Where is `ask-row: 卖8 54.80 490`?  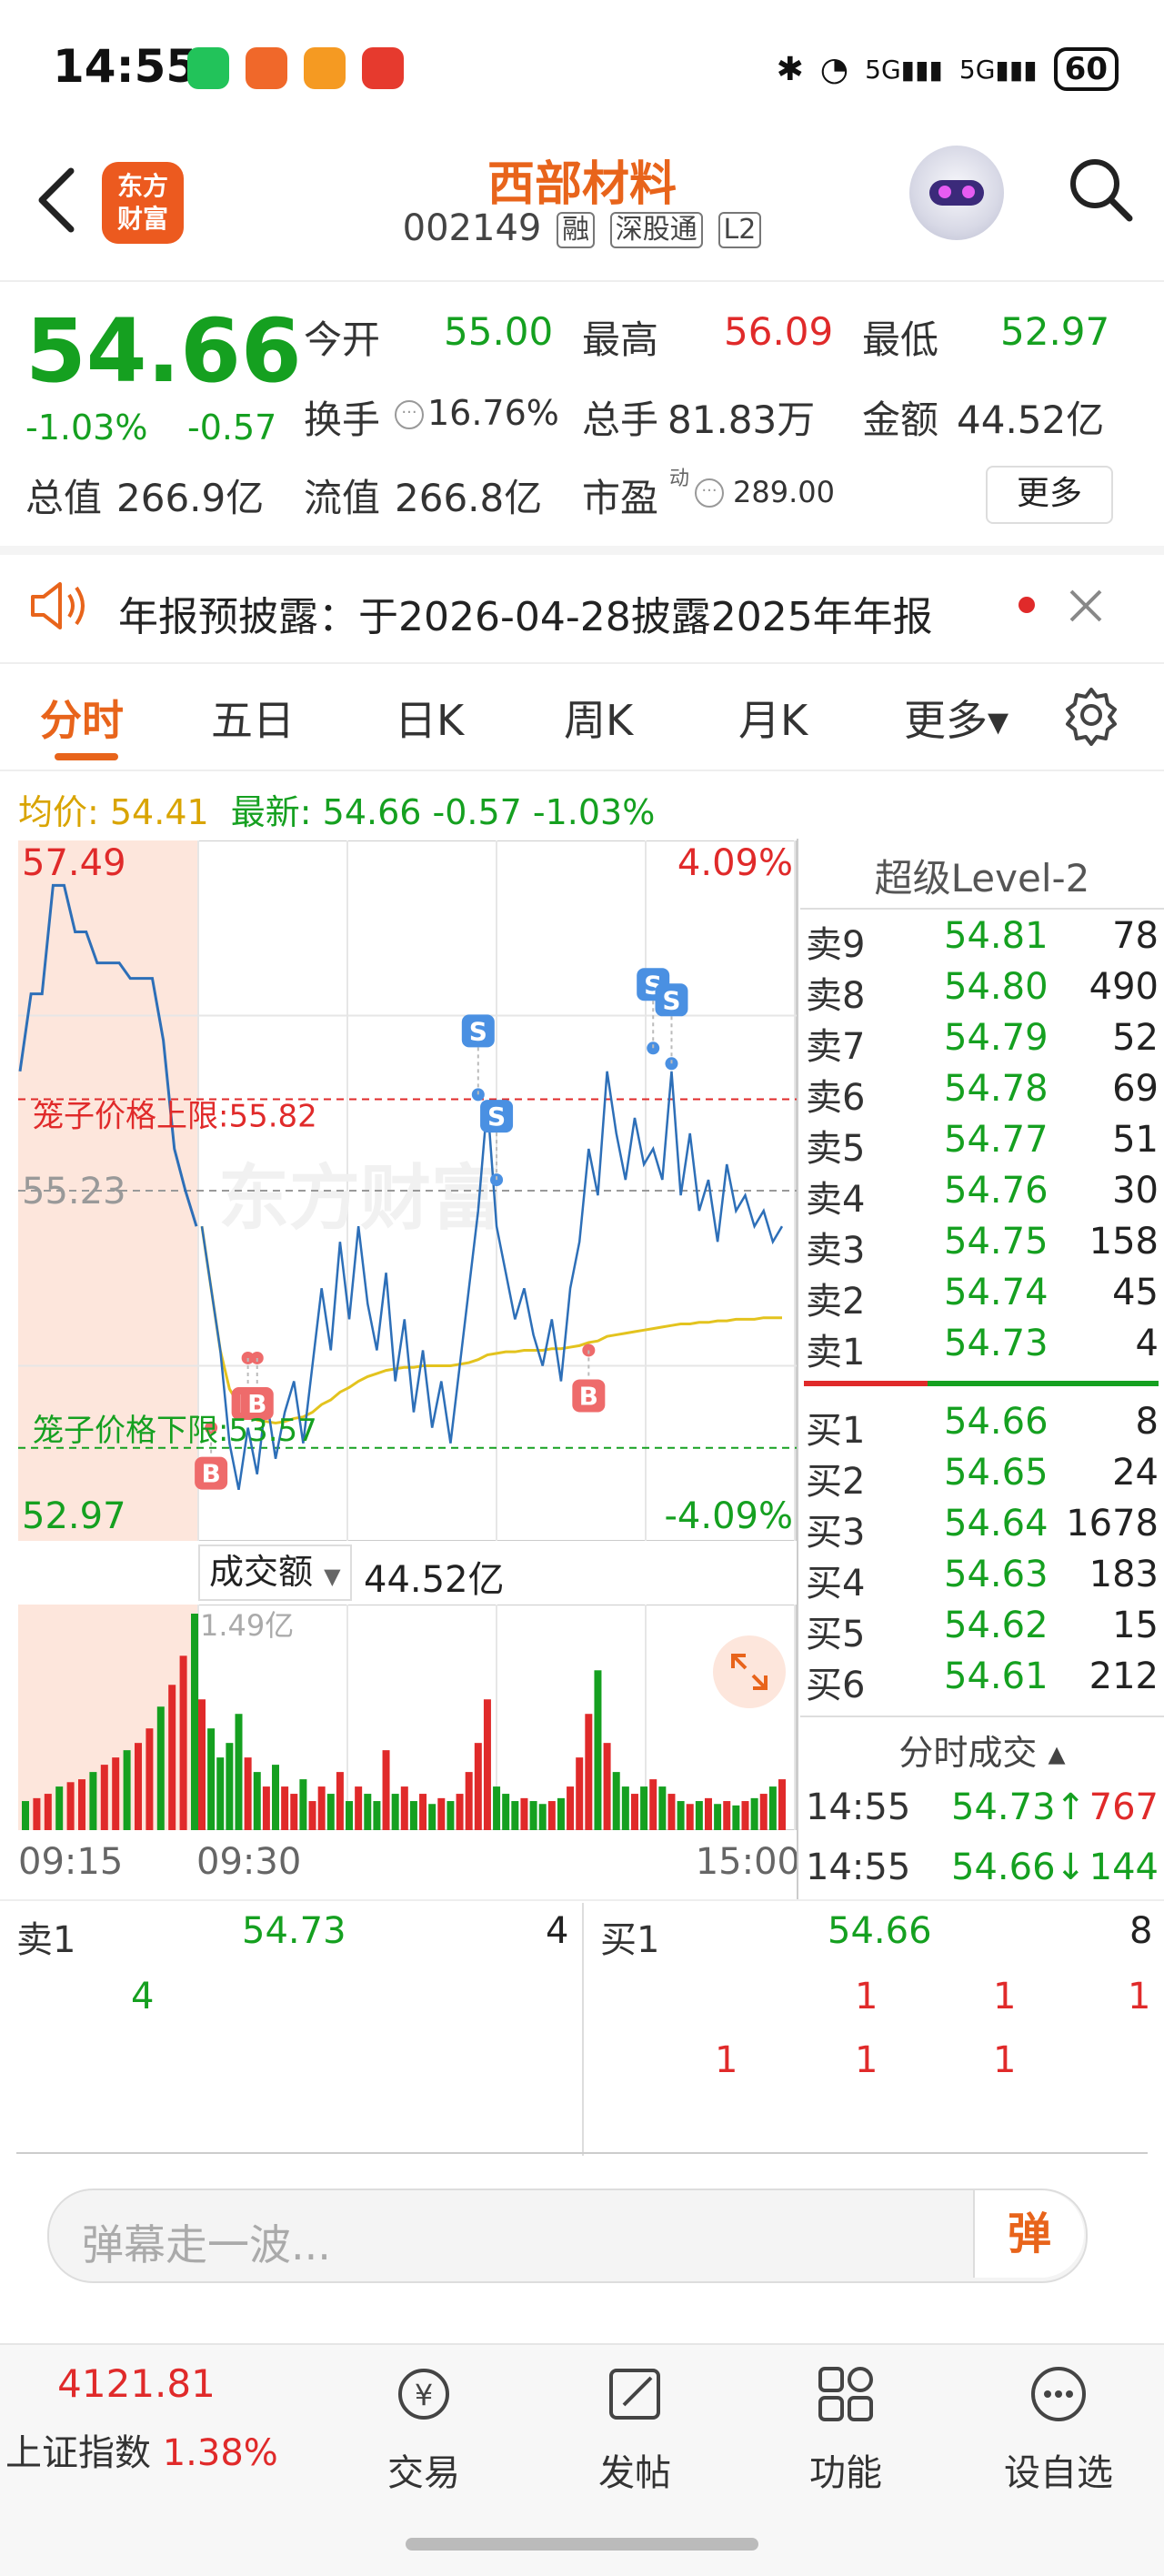 ask-row: 卖8 54.80 490 is located at coordinates (982, 991).